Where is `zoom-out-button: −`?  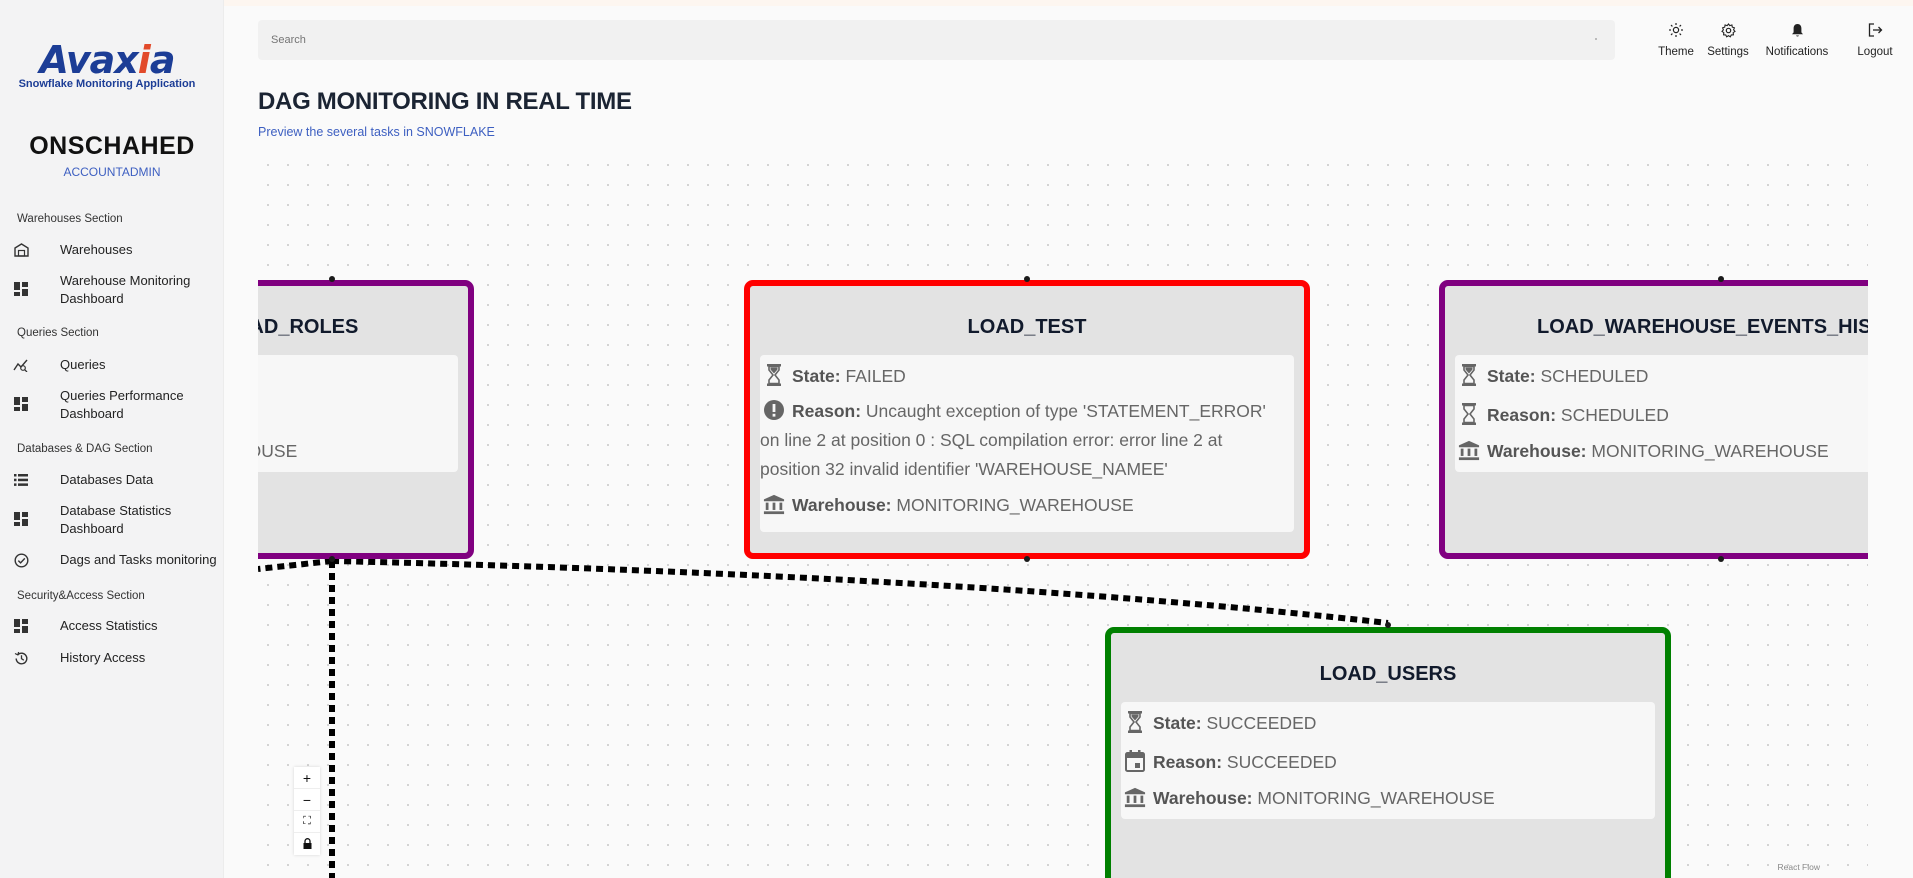 zoom-out-button: − is located at coordinates (307, 800).